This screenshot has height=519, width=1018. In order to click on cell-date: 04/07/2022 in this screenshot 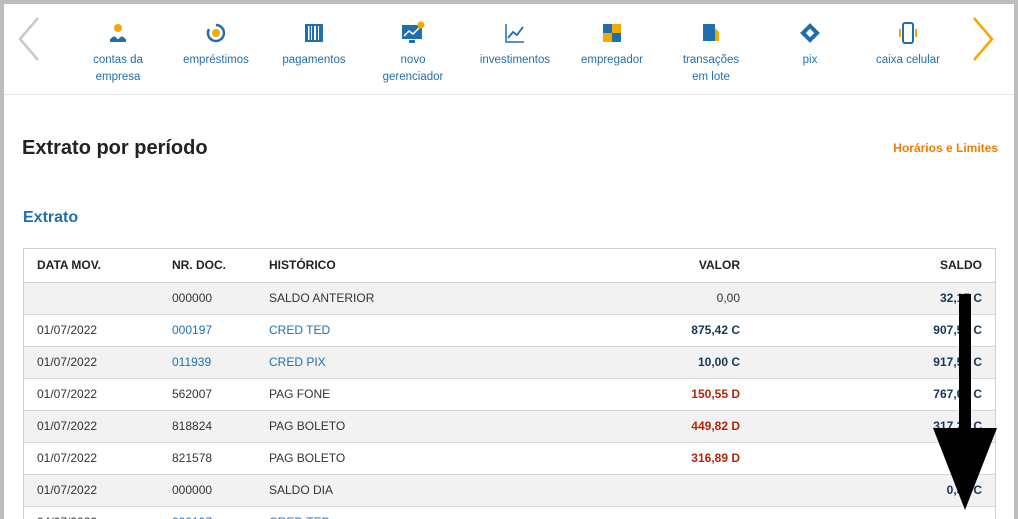, I will do `click(67, 513)`.